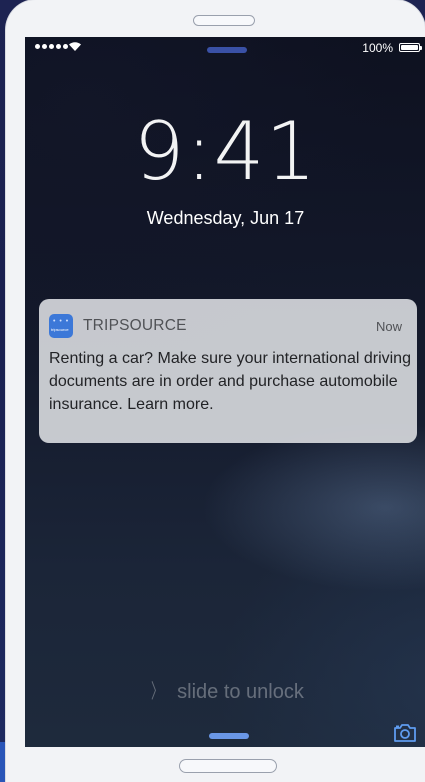 The width and height of the screenshot is (425, 782). What do you see at coordinates (405, 733) in the screenshot?
I see `camera-icon` at bounding box center [405, 733].